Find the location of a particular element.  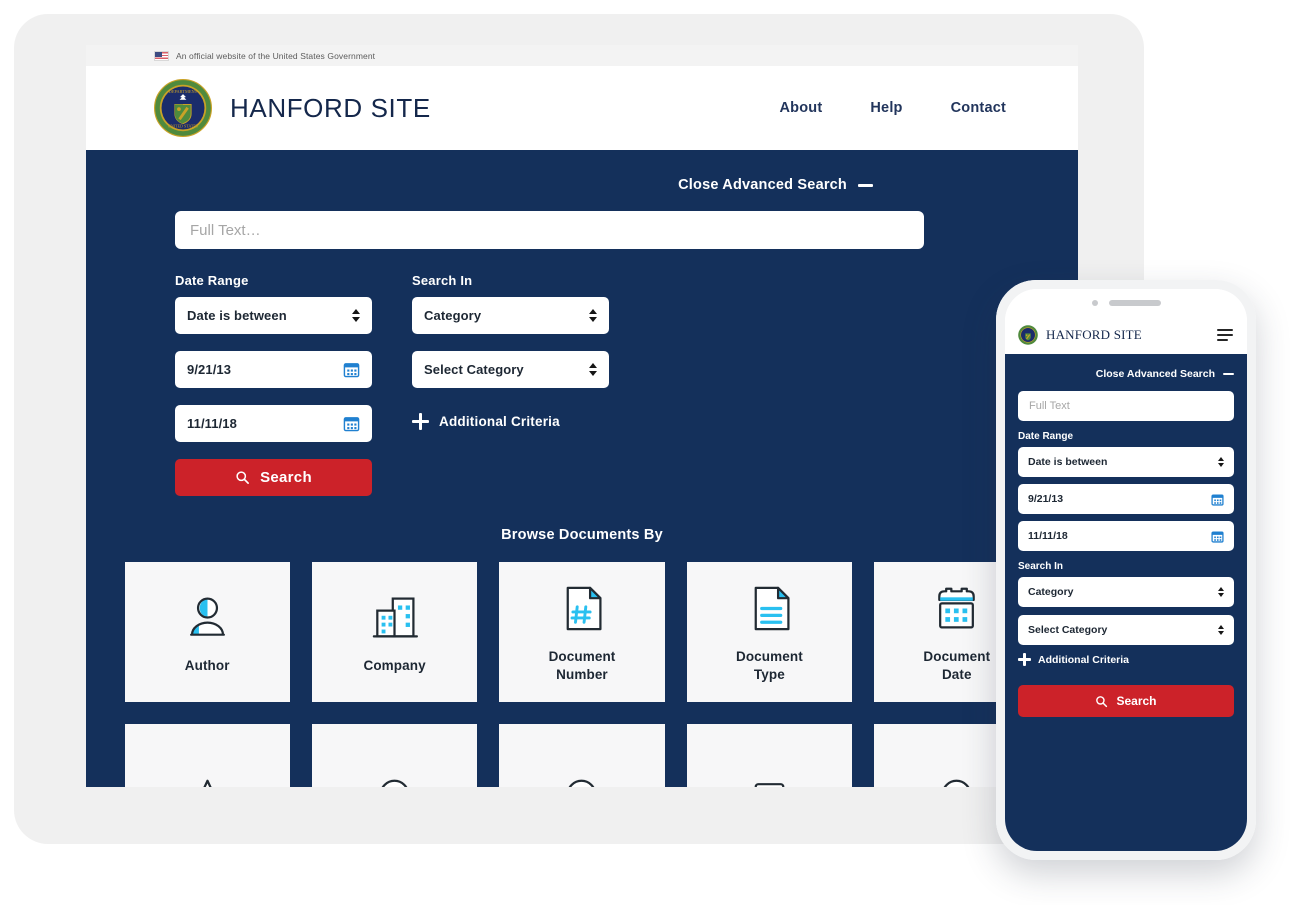

main-navigation: About Help Contact is located at coordinates (893, 108).